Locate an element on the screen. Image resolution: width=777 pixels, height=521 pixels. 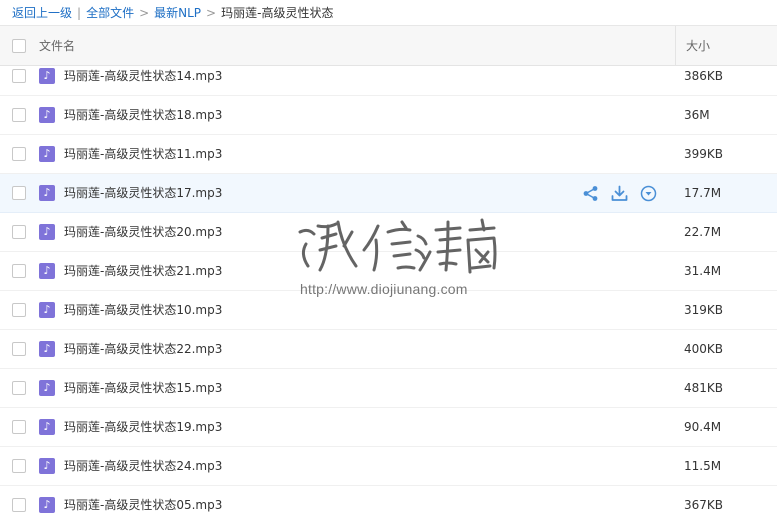
file-name-link: 玛丽莲-高级灵性状态10.mp3 is located at coordinates (143, 310).